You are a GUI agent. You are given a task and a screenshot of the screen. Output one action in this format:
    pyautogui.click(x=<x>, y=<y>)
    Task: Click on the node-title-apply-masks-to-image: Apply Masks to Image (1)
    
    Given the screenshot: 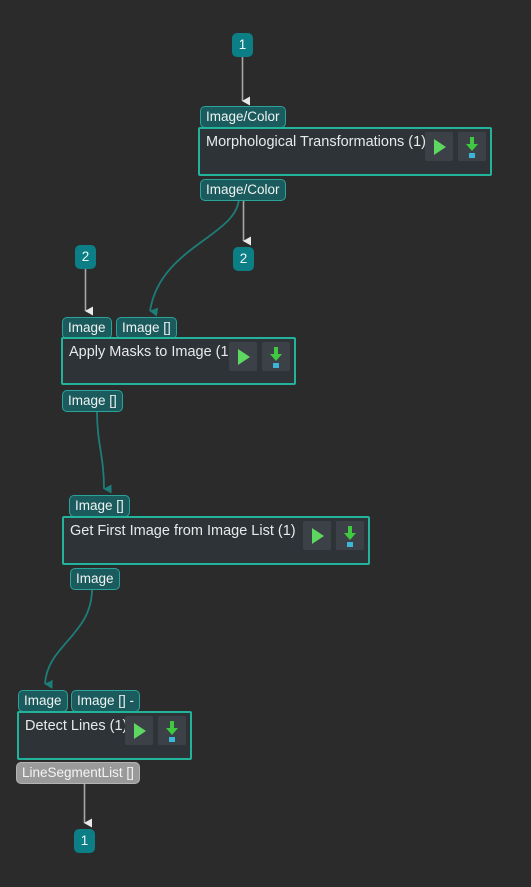 What is the action you would take?
    pyautogui.click(x=151, y=352)
    